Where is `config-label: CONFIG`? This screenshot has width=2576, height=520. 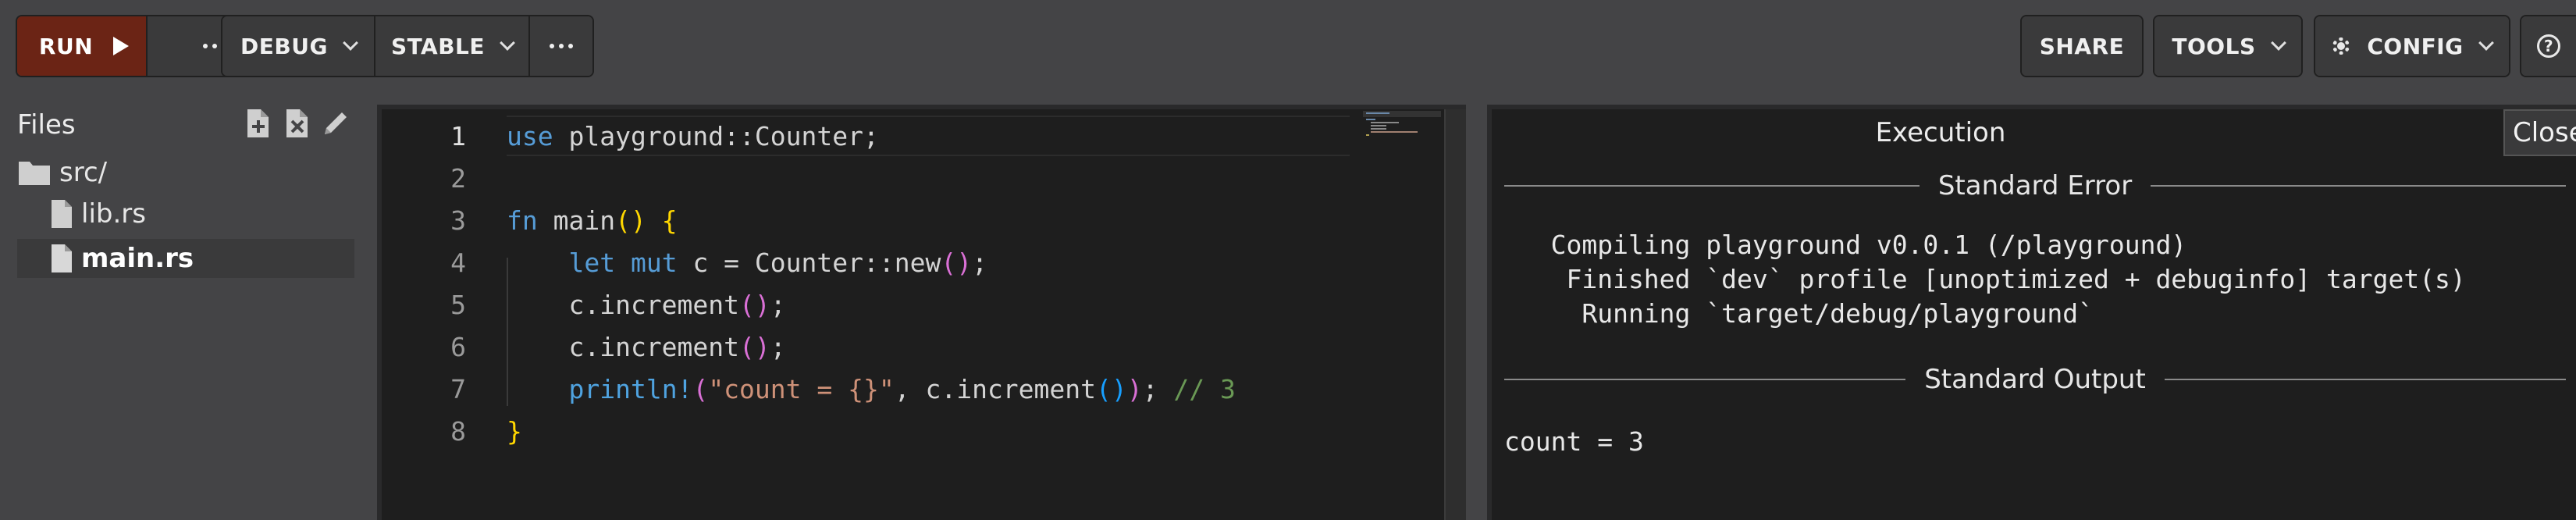
config-label: CONFIG is located at coordinates (2415, 46).